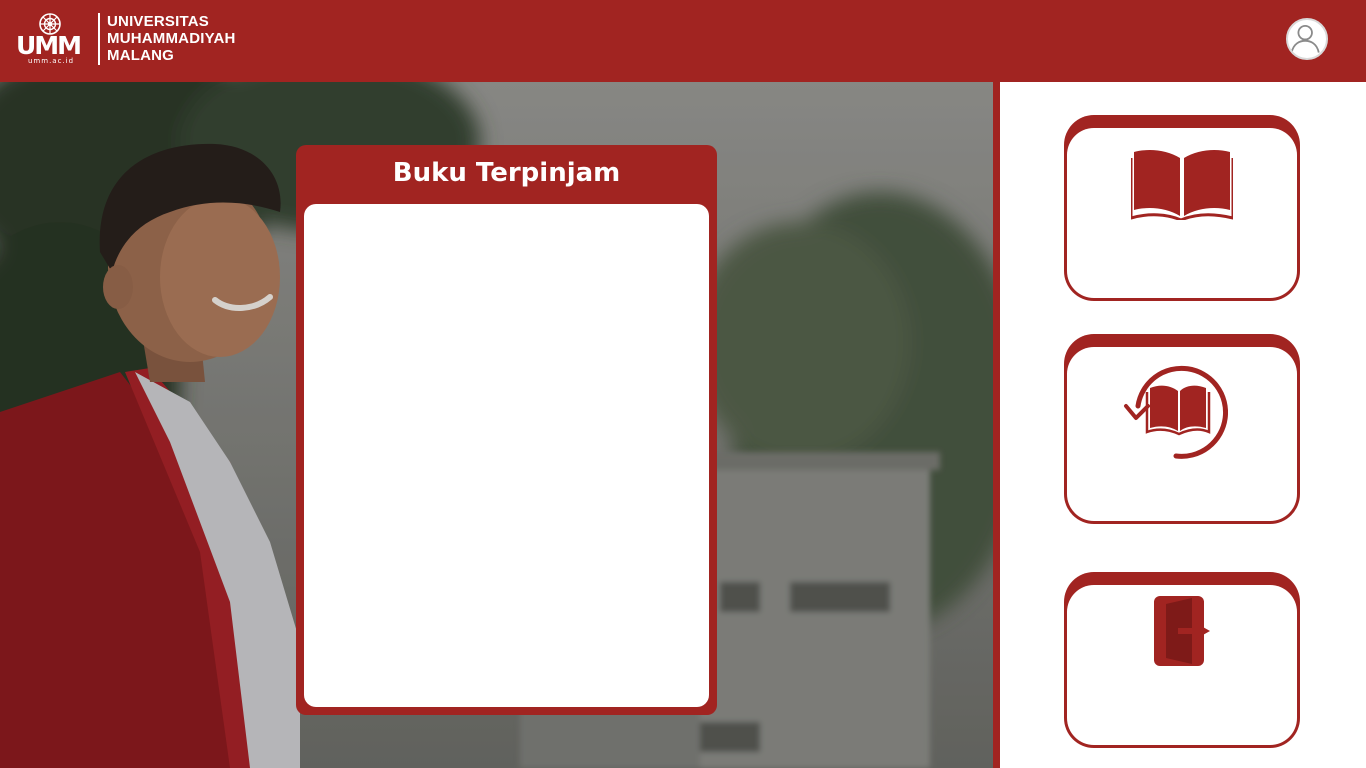 The width and height of the screenshot is (1366, 768). I want to click on panel-title: Buku Terpinjam, so click(506, 173).